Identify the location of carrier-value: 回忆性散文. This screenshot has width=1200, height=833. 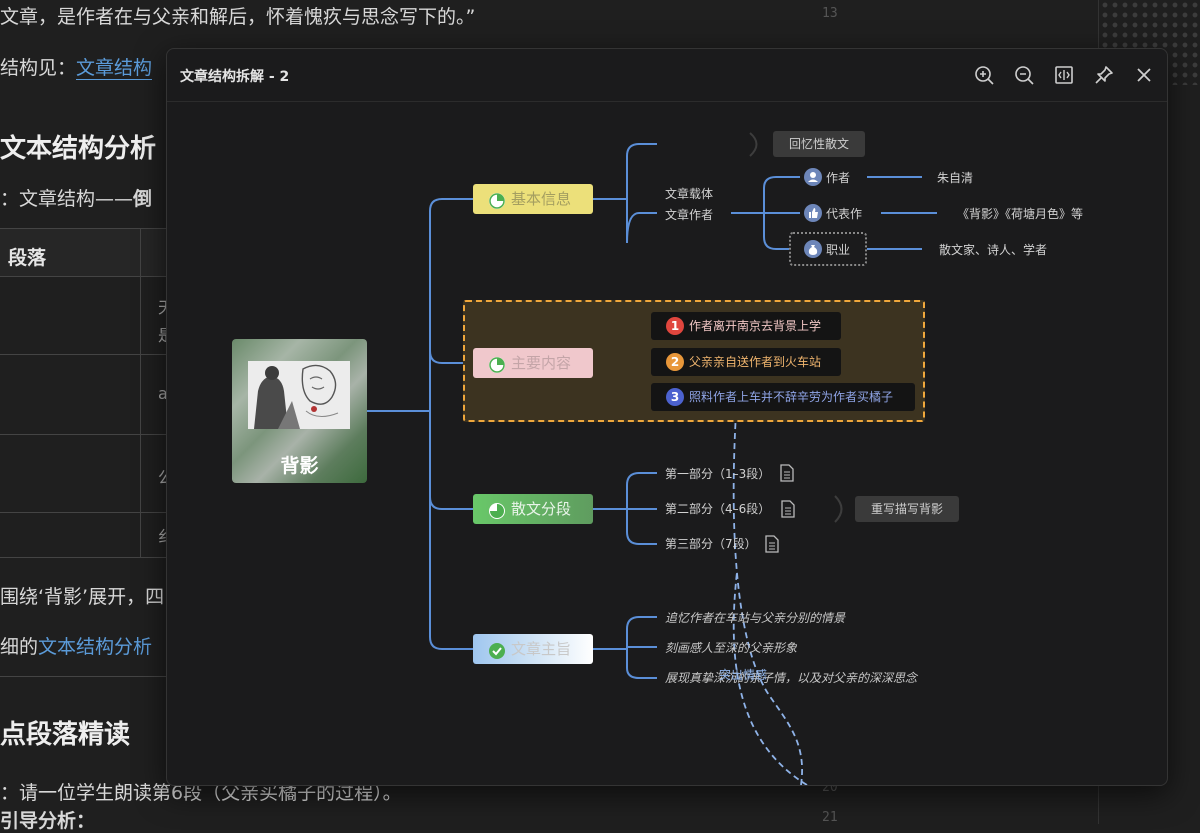
(819, 144).